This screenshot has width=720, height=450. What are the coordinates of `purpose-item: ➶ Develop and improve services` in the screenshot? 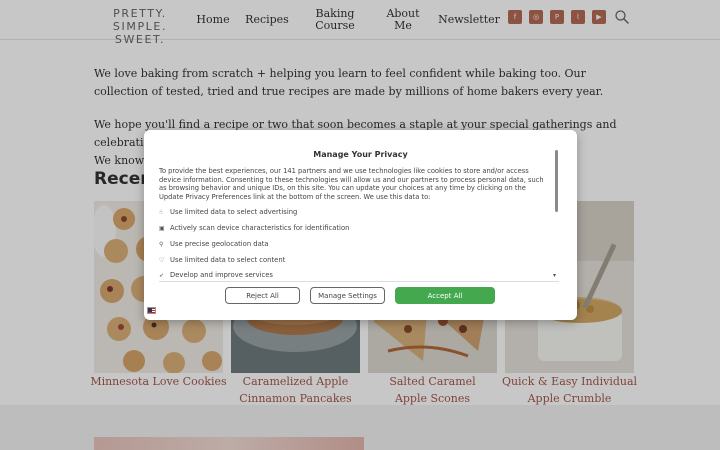 It's located at (216, 275).